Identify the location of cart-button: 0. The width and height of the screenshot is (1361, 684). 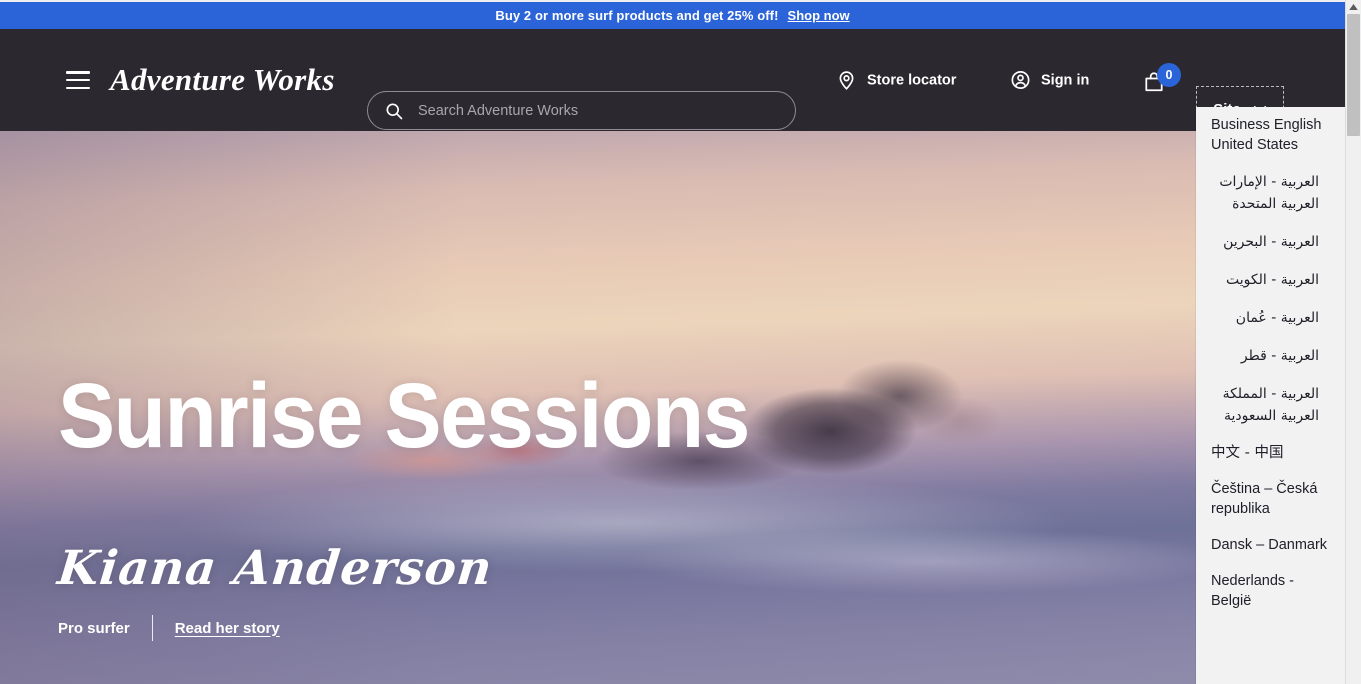
(1166, 80).